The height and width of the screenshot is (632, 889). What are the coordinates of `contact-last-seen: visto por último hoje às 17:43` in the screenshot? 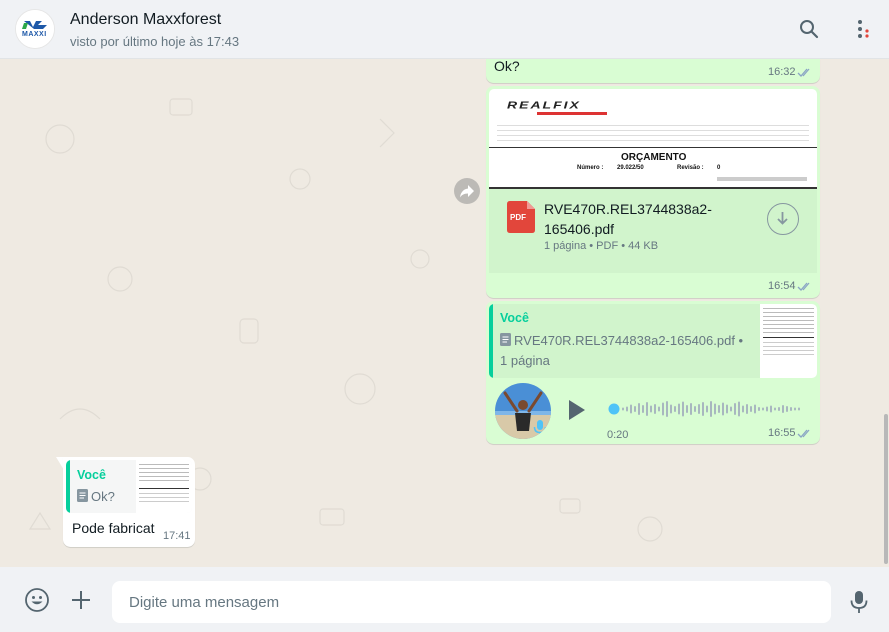 It's located at (155, 41).